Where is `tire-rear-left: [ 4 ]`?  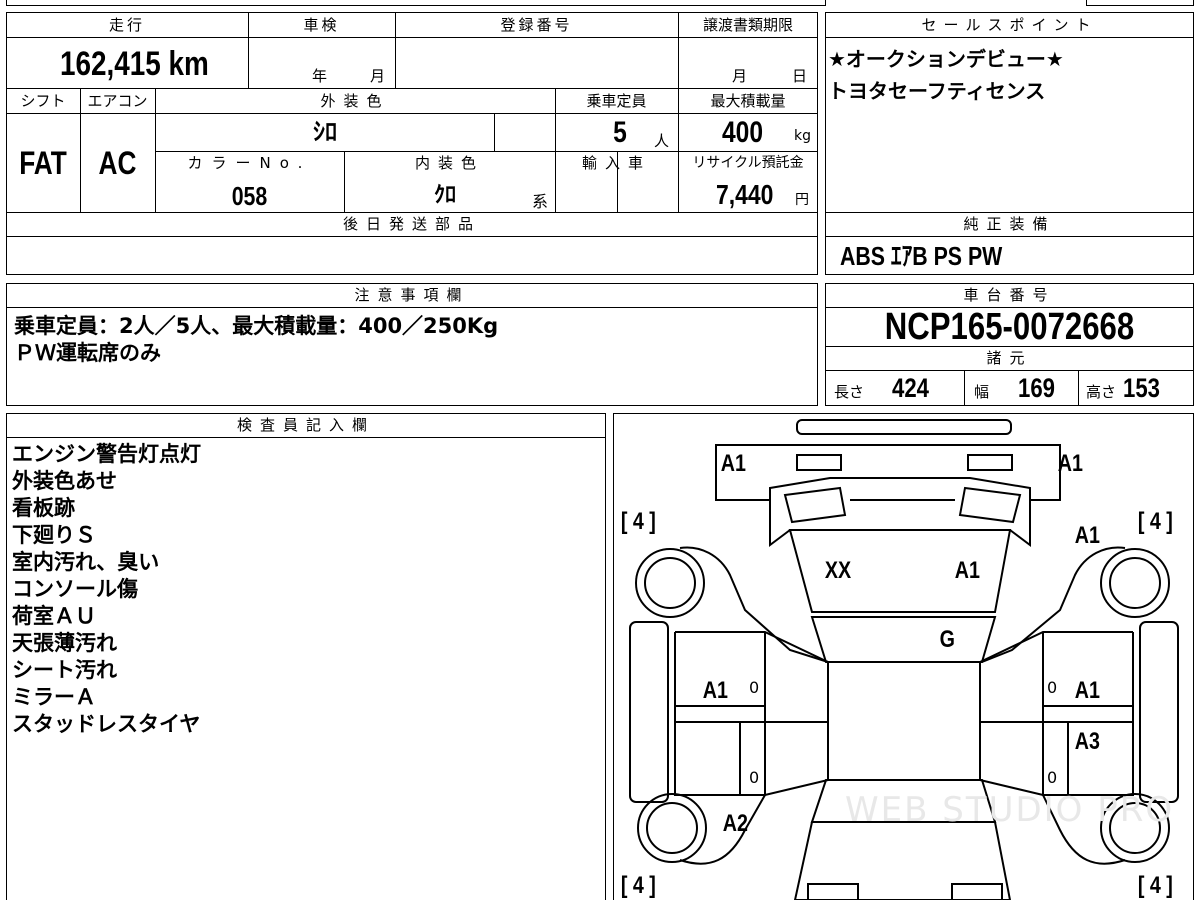 tire-rear-left: [ 4 ] is located at coordinates (638, 885).